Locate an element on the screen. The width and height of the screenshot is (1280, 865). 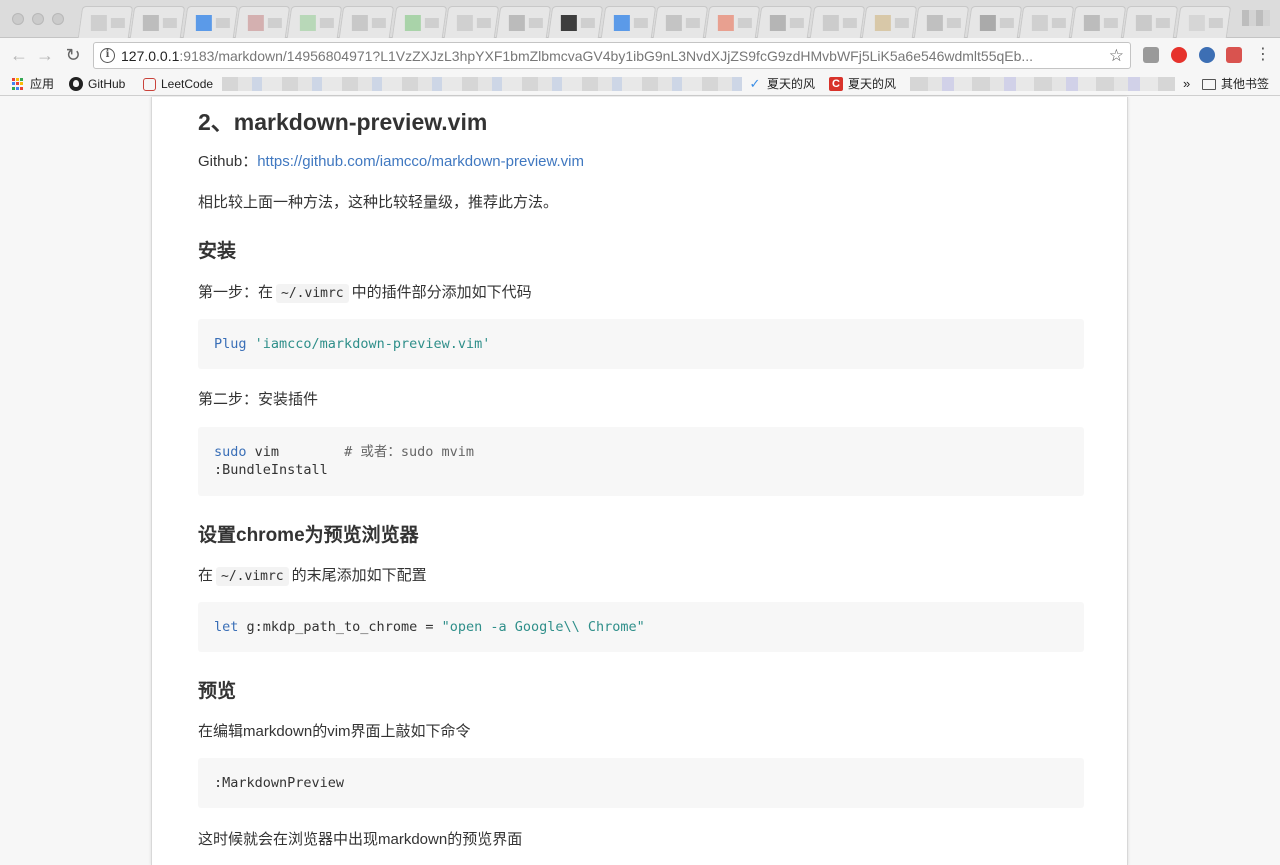
bookmark-other: 其他书签 is located at coordinates (1235, 84).